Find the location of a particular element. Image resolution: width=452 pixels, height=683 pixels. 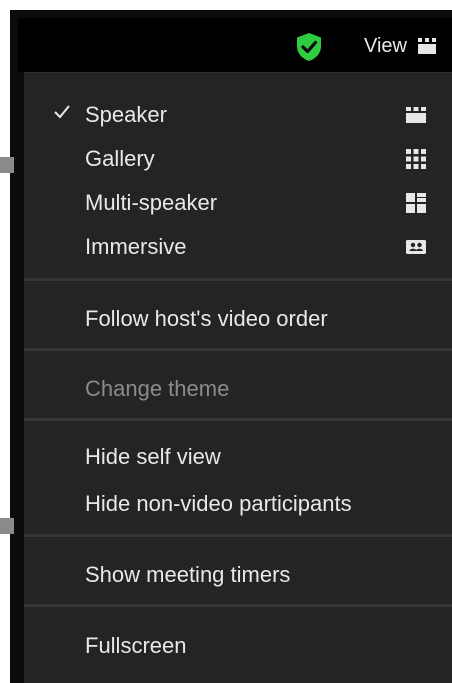

menu-item-change-theme: Change theme is located at coordinates (238, 389).